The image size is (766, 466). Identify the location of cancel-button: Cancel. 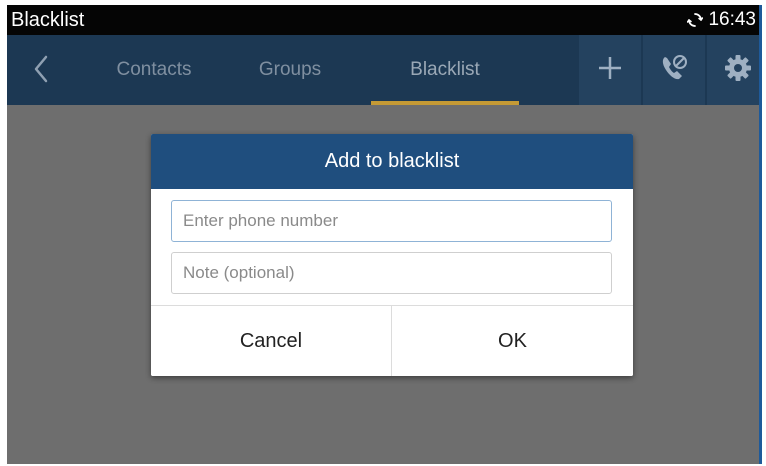
(271, 341).